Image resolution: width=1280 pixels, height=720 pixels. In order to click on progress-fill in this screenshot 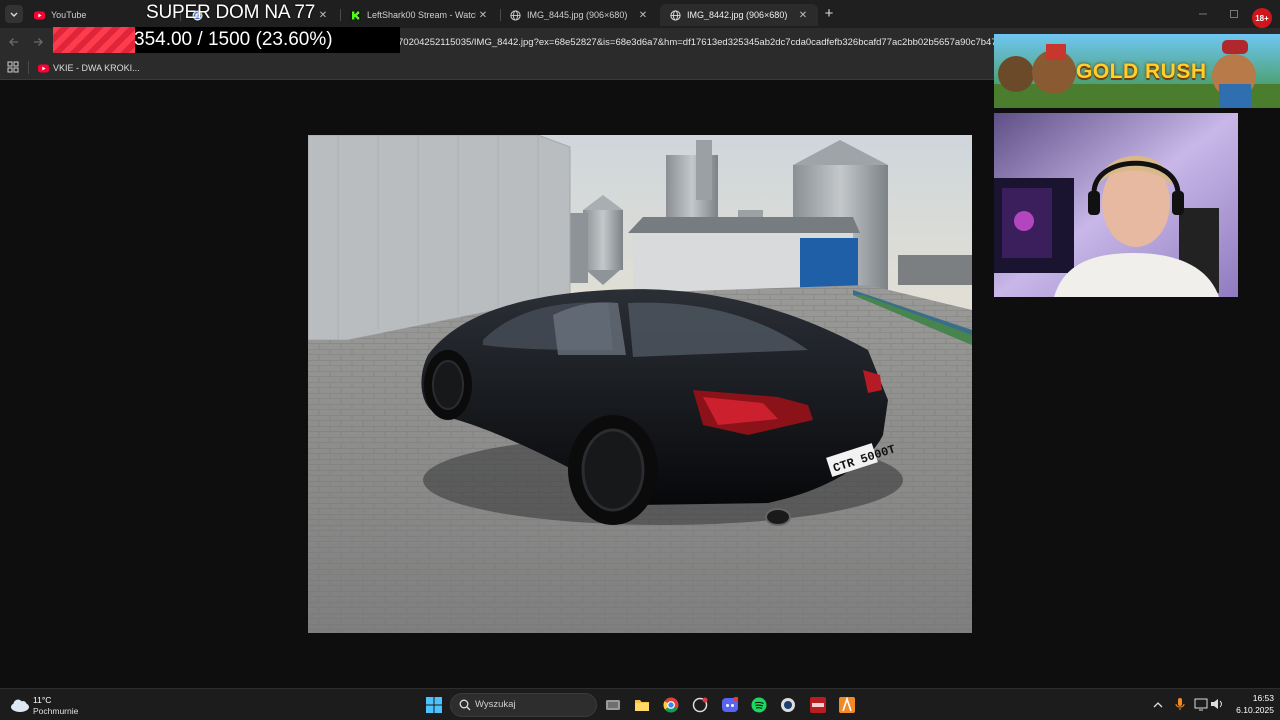, I will do `click(94, 40)`.